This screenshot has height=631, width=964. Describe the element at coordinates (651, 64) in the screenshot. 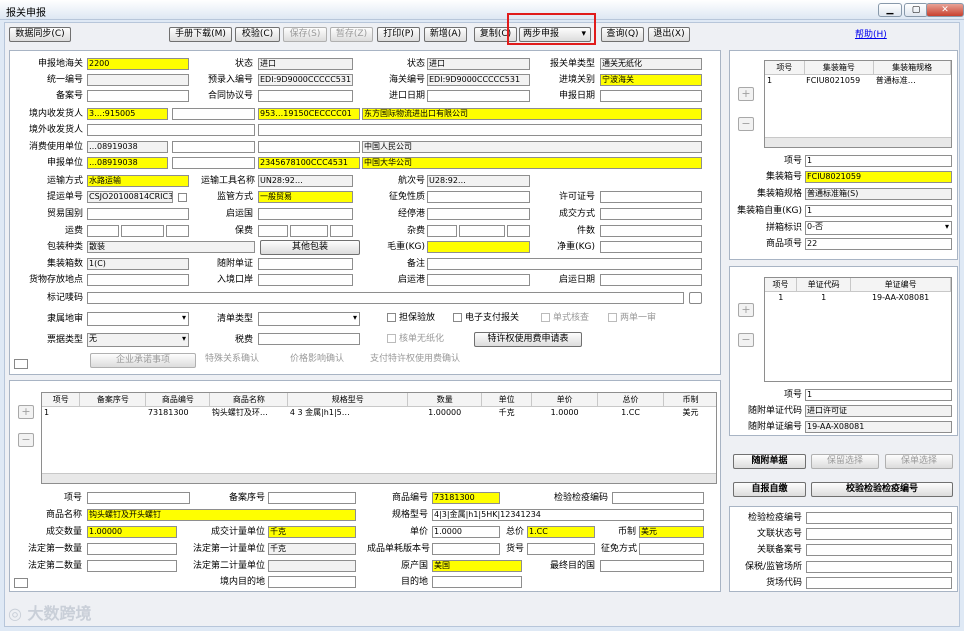

I see `declaration-type-field: 通关无纸化` at that location.